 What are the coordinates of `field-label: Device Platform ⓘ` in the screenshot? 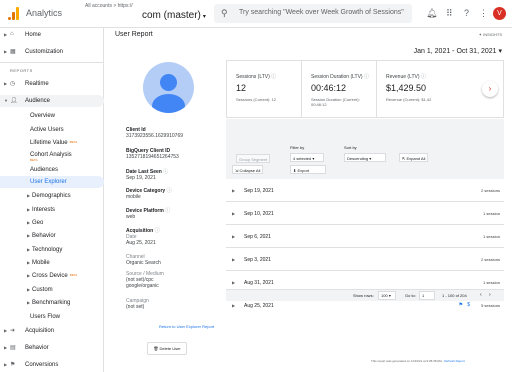 It's located at (148, 210).